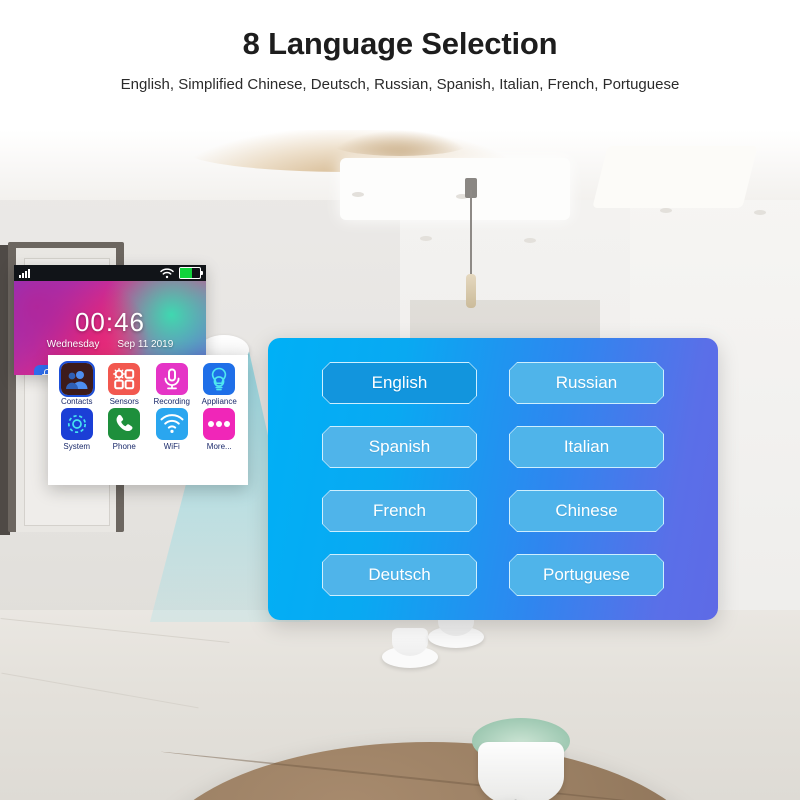 The width and height of the screenshot is (800, 800). I want to click on app-recording: Recording, so click(172, 384).